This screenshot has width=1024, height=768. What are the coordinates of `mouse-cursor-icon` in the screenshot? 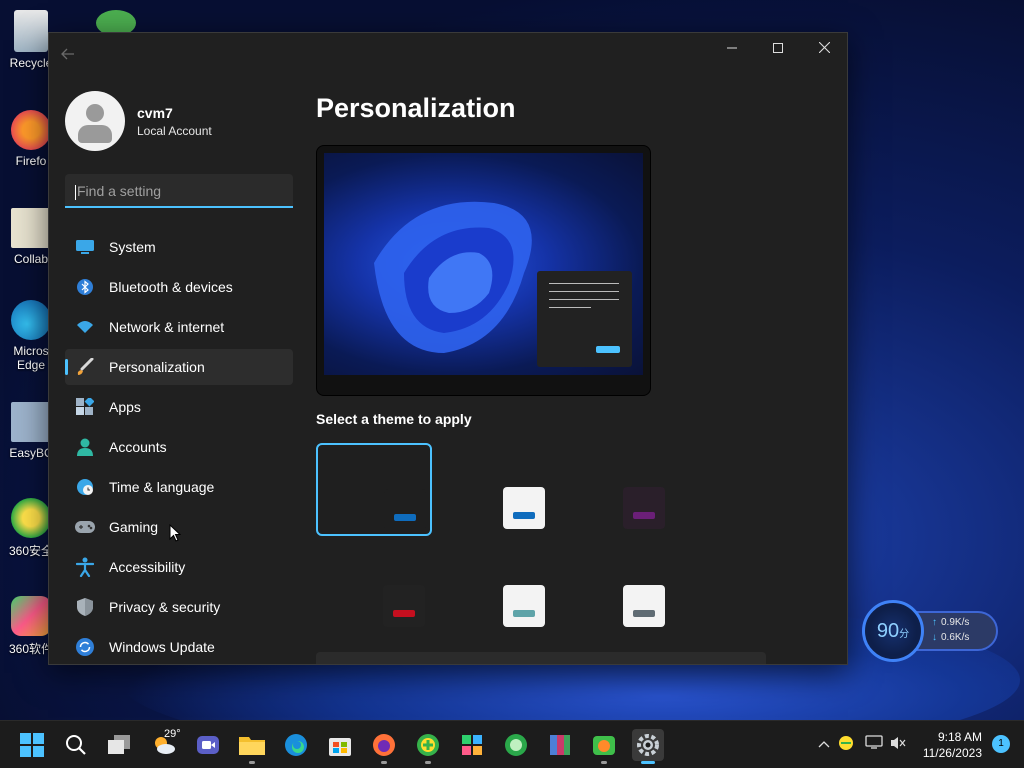 It's located at (175, 533).